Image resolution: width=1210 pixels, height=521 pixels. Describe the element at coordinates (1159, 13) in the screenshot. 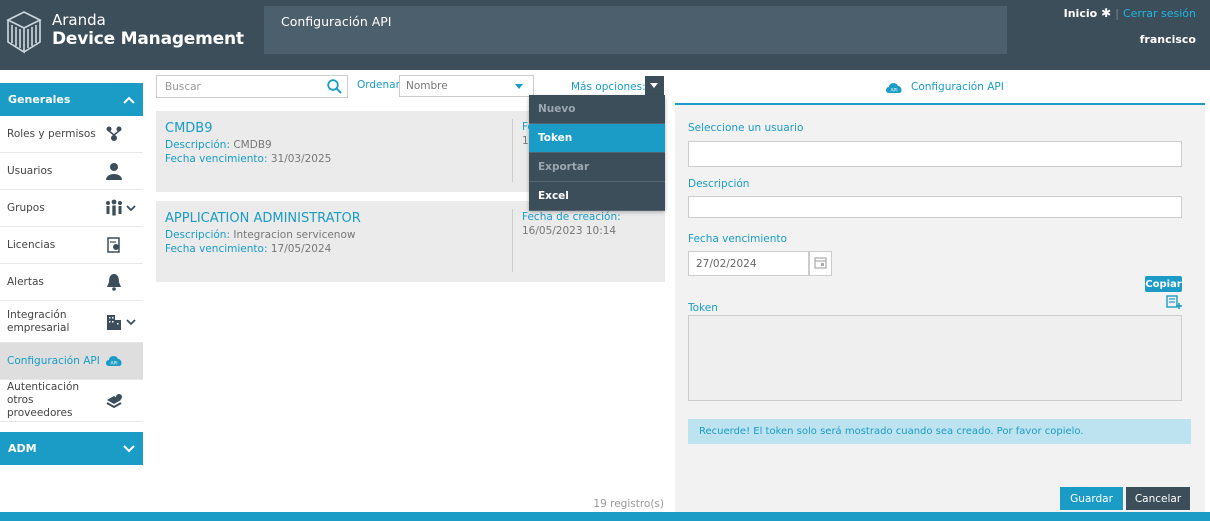

I see `logout-link: Cerrar sesión` at that location.